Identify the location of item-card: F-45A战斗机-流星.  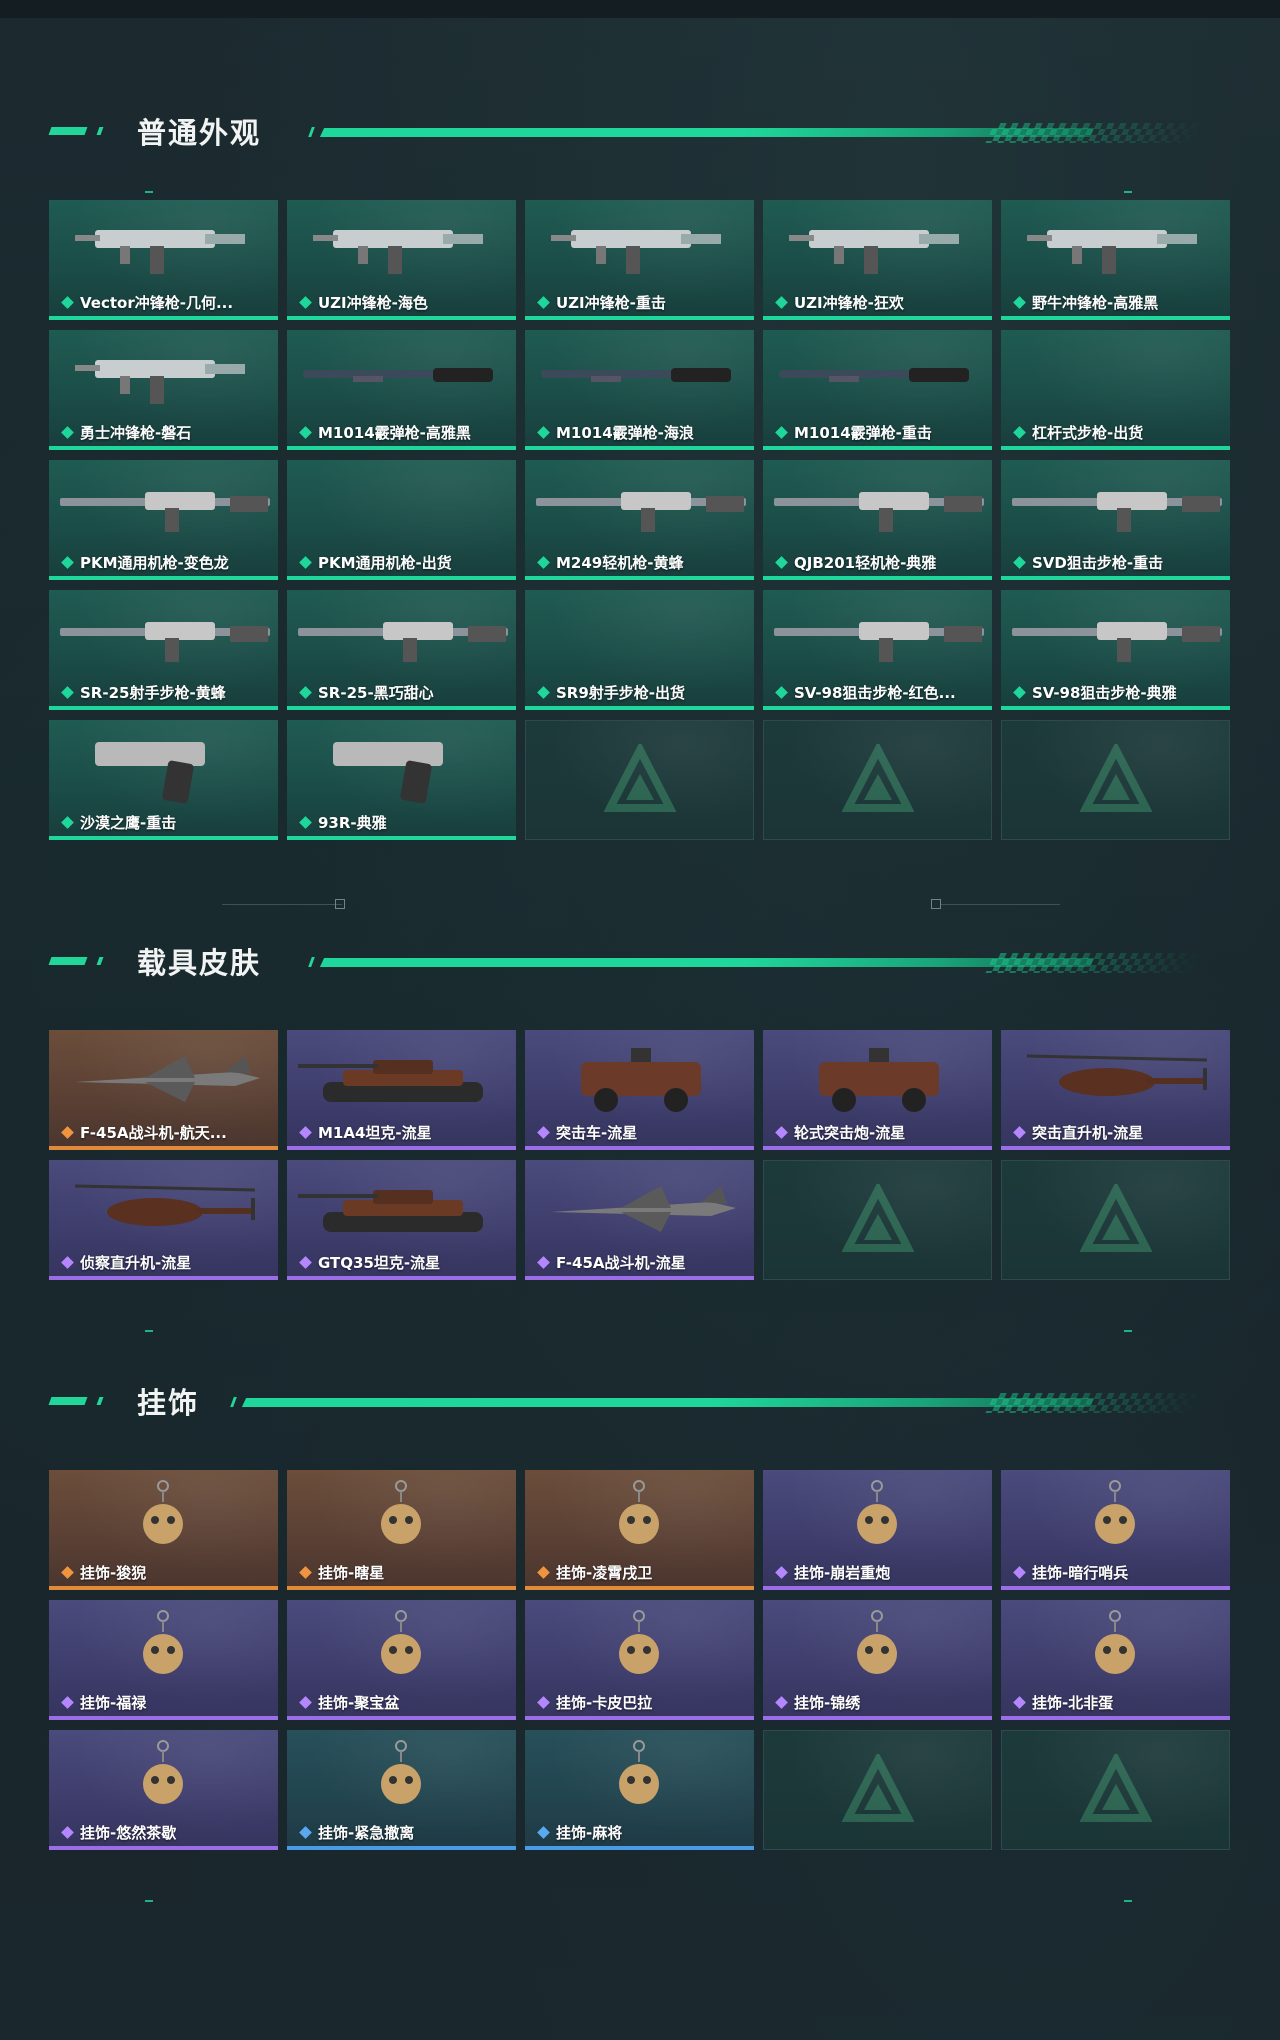
(639, 1220).